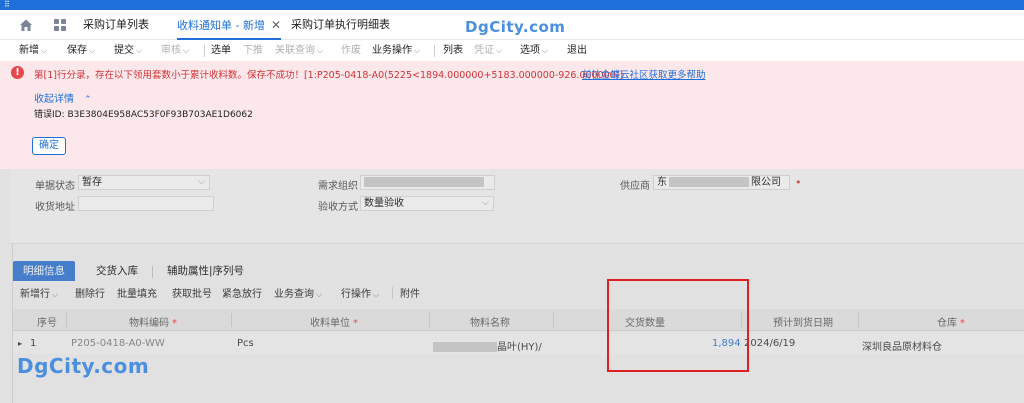  Describe the element at coordinates (330, 323) in the screenshot. I see `col-unit-label: 收料单位` at that location.